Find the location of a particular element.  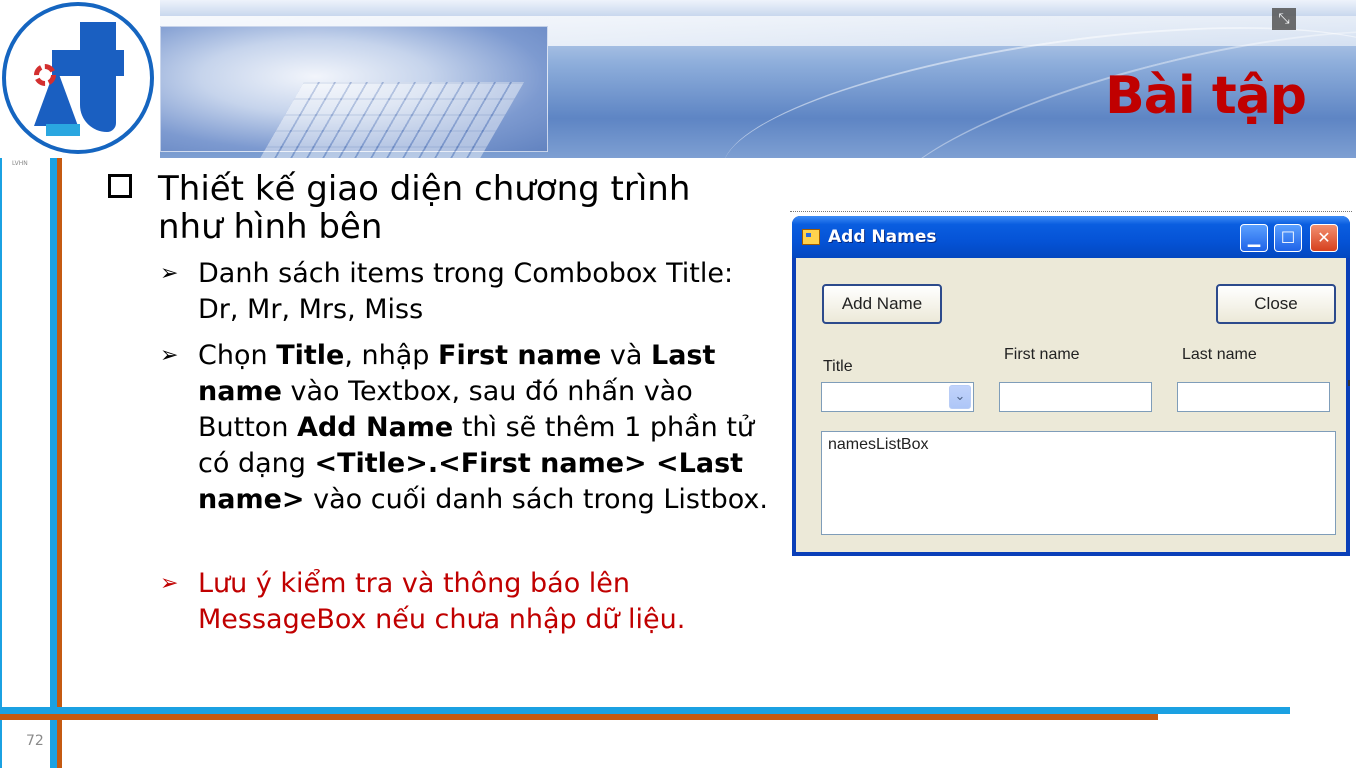

close-window-button: ✕ is located at coordinates (1324, 238).